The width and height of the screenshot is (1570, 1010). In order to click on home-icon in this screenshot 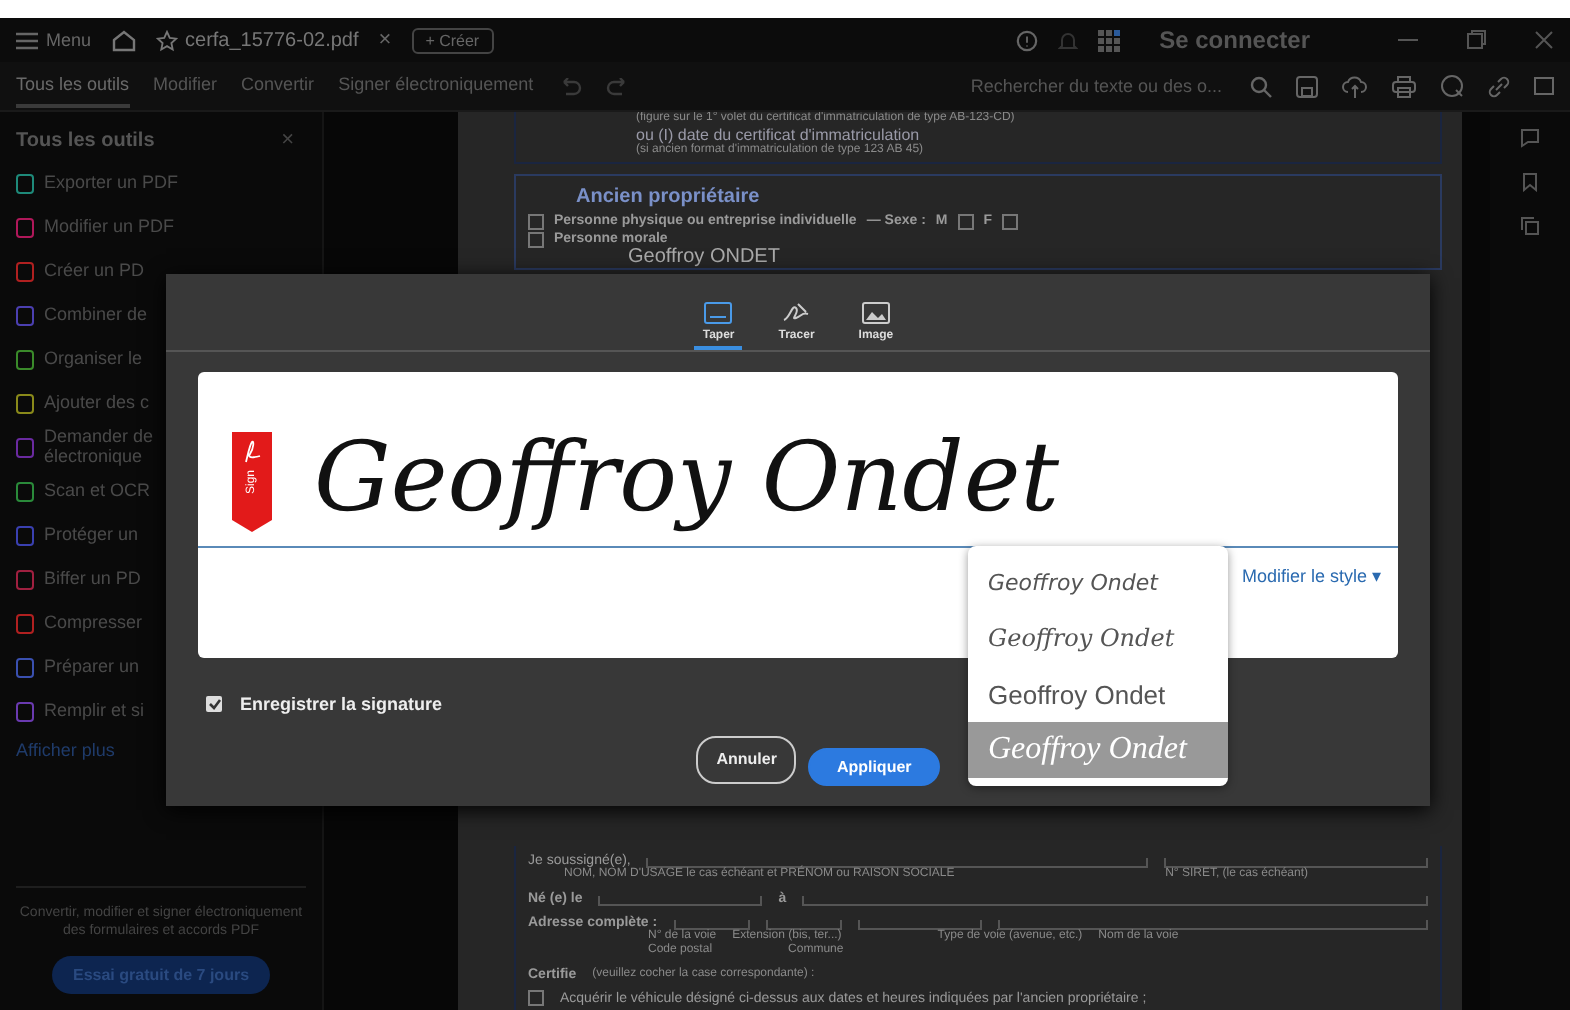, I will do `click(123, 40)`.